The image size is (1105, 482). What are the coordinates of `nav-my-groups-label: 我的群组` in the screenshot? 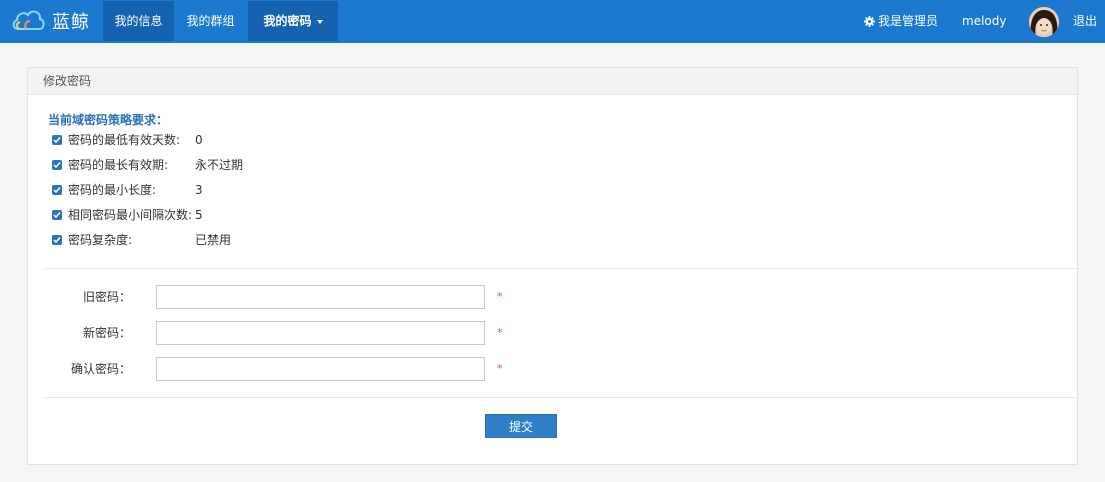 It's located at (210, 21).